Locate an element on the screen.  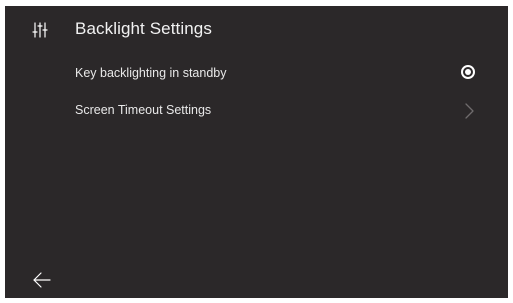
chevron-right-icon is located at coordinates (469, 111).